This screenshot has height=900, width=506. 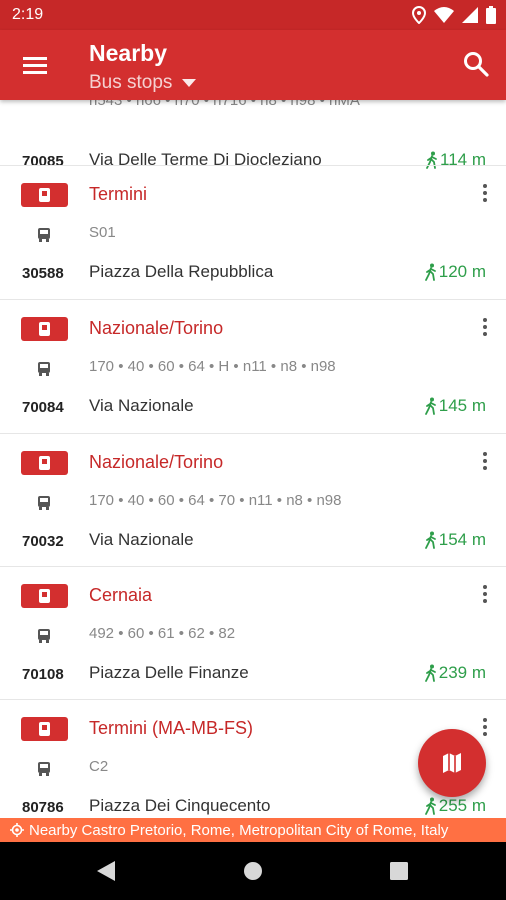 What do you see at coordinates (444, 15) in the screenshot?
I see `wifi-icon` at bounding box center [444, 15].